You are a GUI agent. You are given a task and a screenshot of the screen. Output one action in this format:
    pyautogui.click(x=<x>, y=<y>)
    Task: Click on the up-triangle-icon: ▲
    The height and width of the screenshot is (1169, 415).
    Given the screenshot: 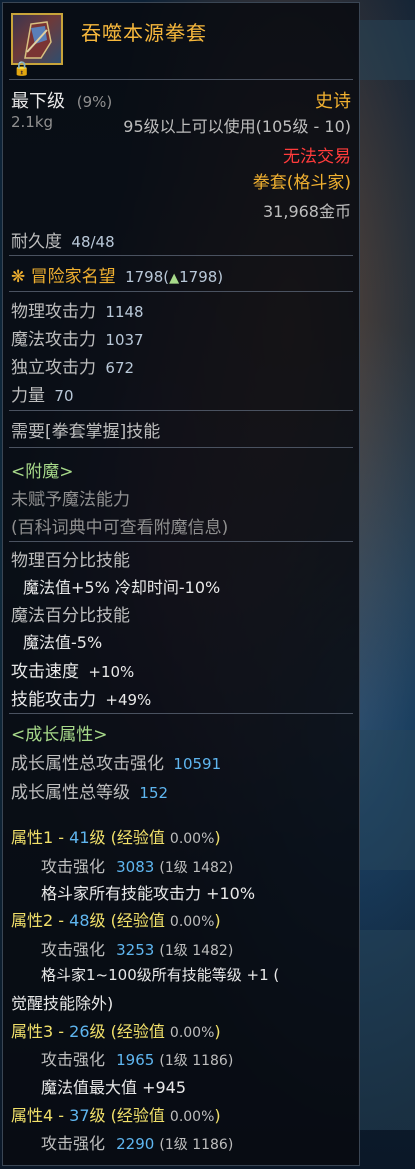 What is the action you would take?
    pyautogui.click(x=174, y=278)
    